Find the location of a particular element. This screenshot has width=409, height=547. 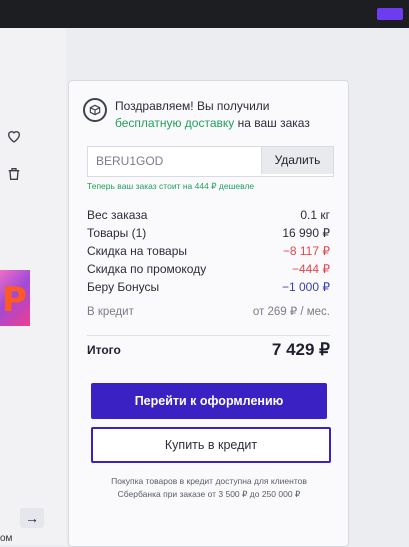

credit-label: В кредит is located at coordinates (110, 312).